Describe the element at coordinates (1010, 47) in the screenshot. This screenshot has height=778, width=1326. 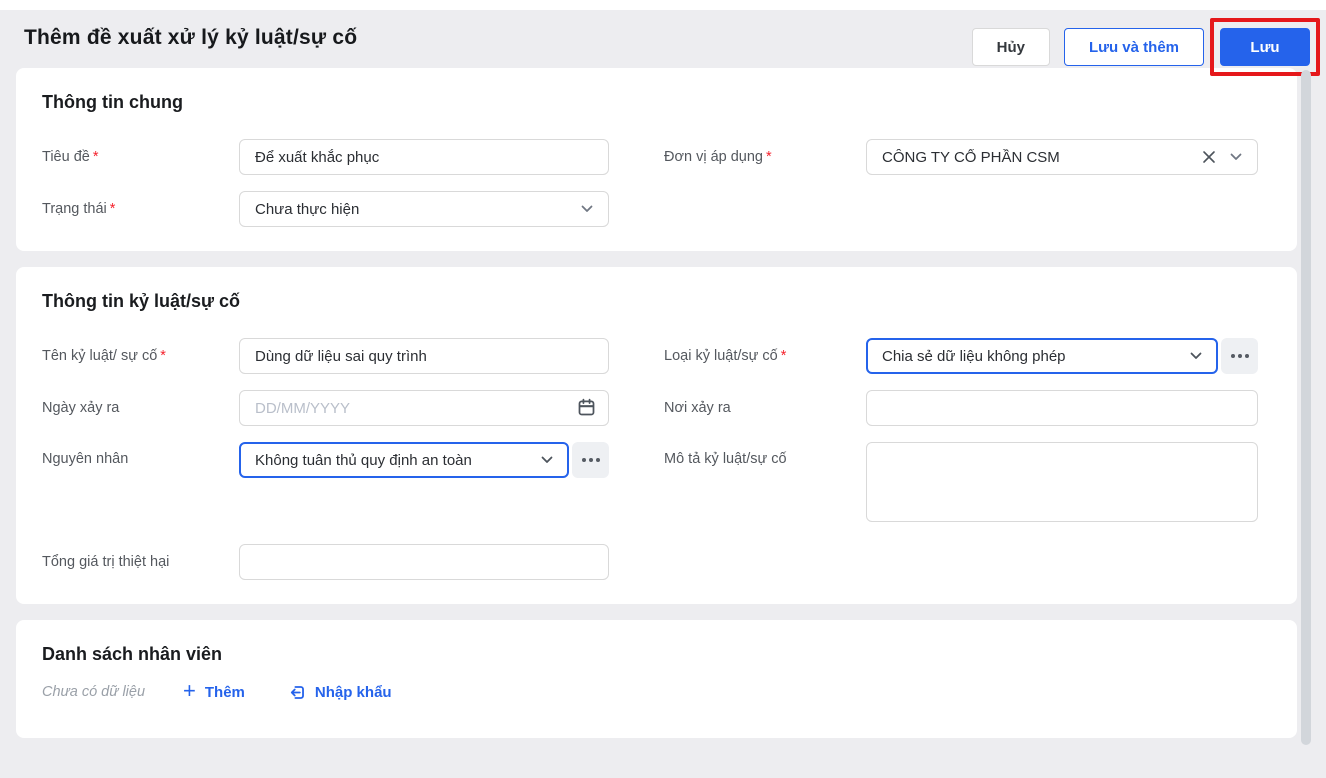
I see `cancel-button: Hủy` at that location.